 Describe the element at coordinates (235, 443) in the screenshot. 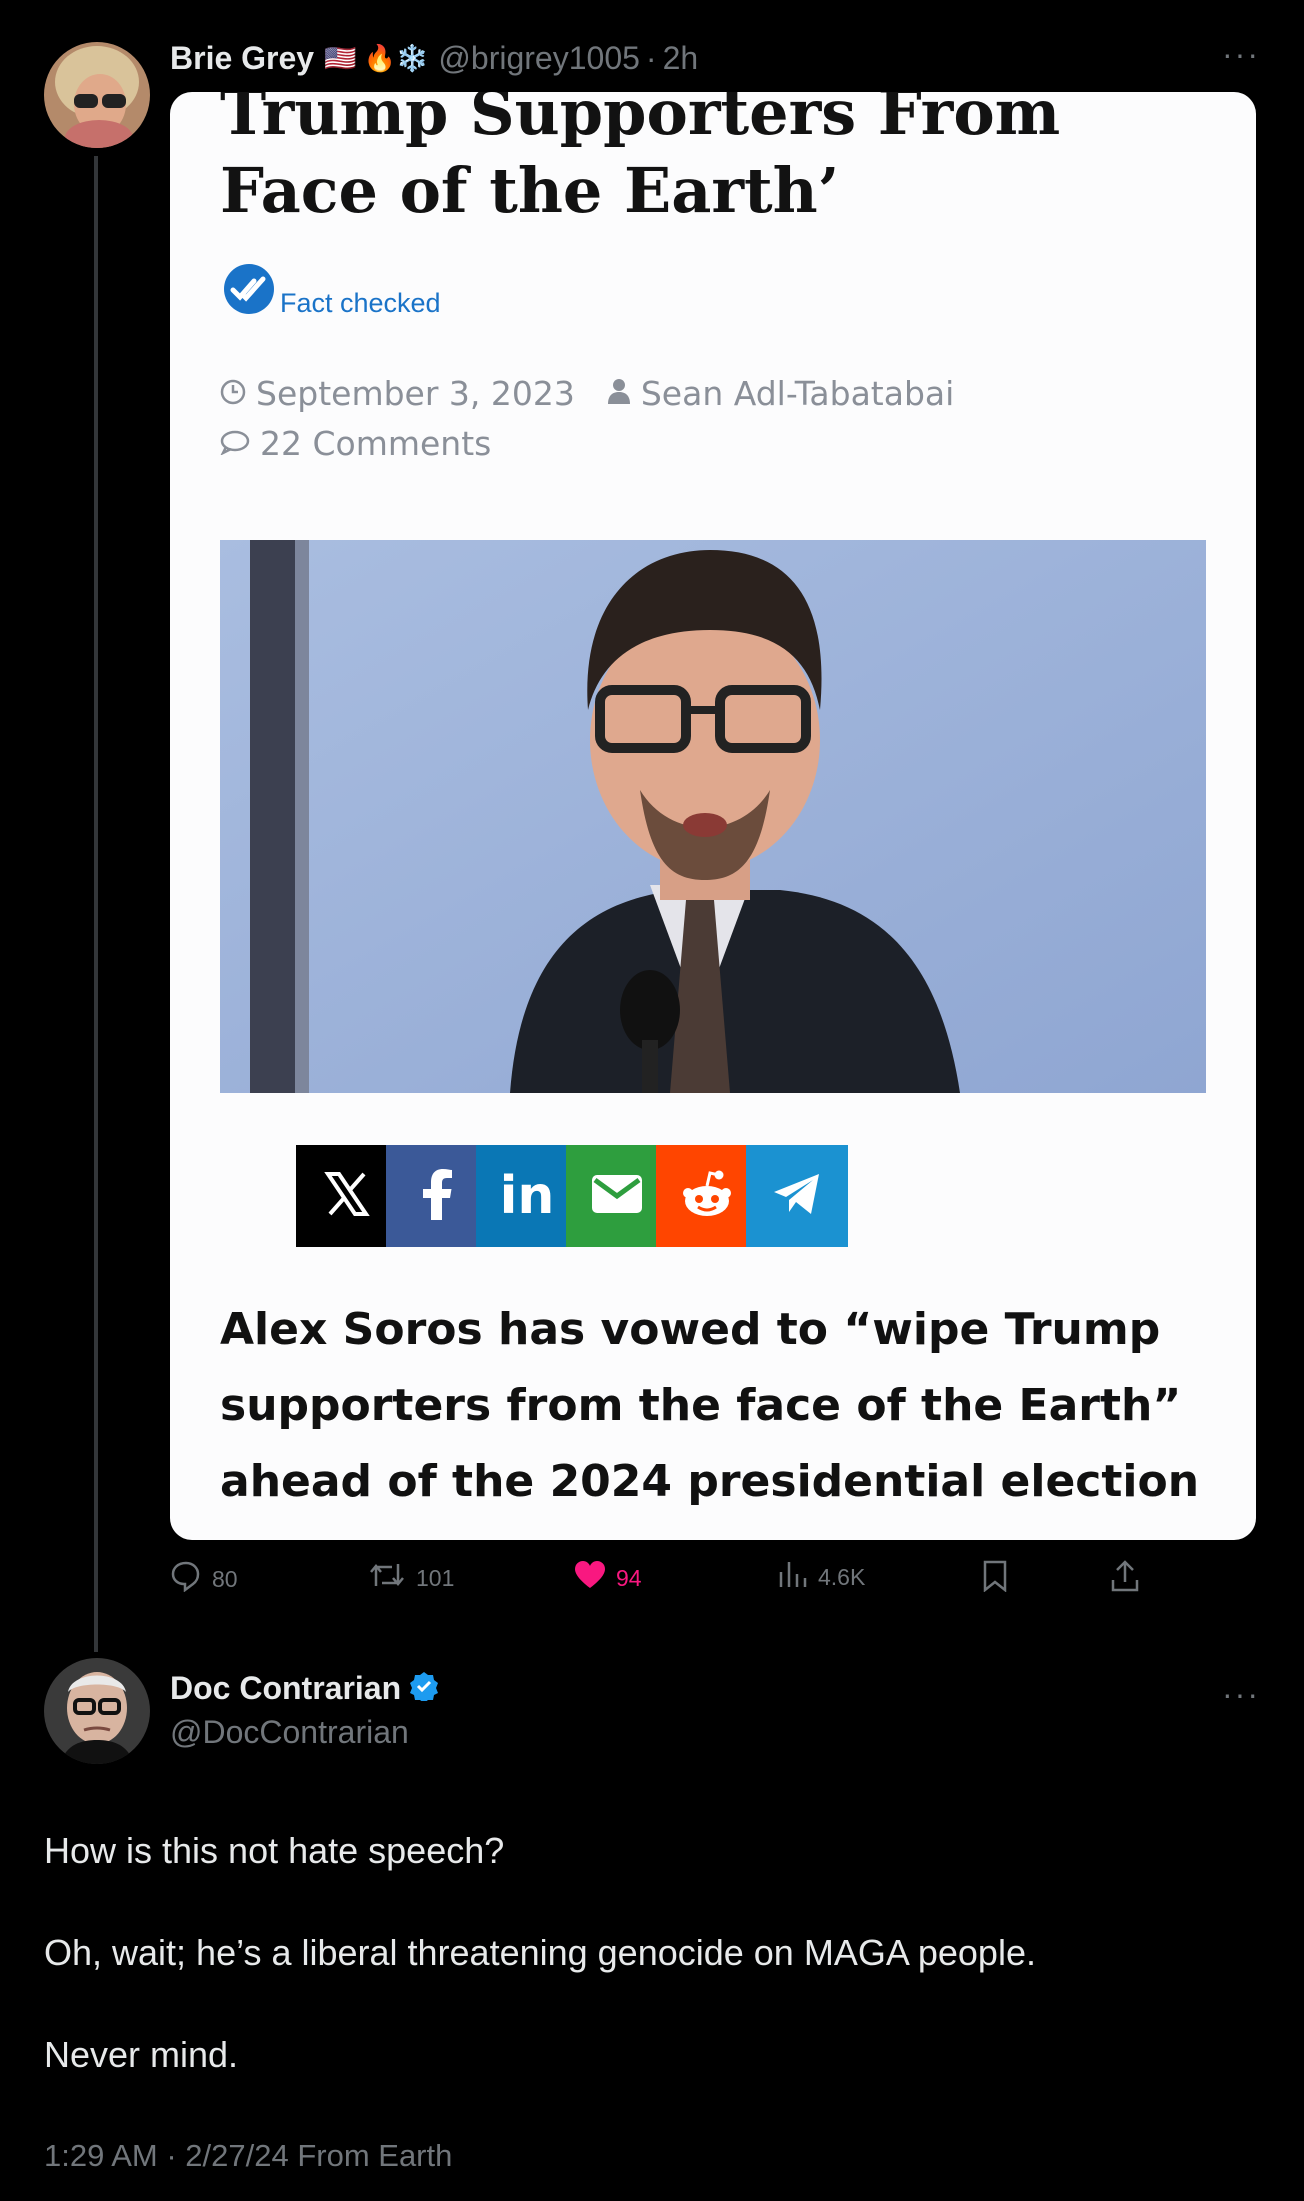

I see `comment-bubble-icon` at that location.